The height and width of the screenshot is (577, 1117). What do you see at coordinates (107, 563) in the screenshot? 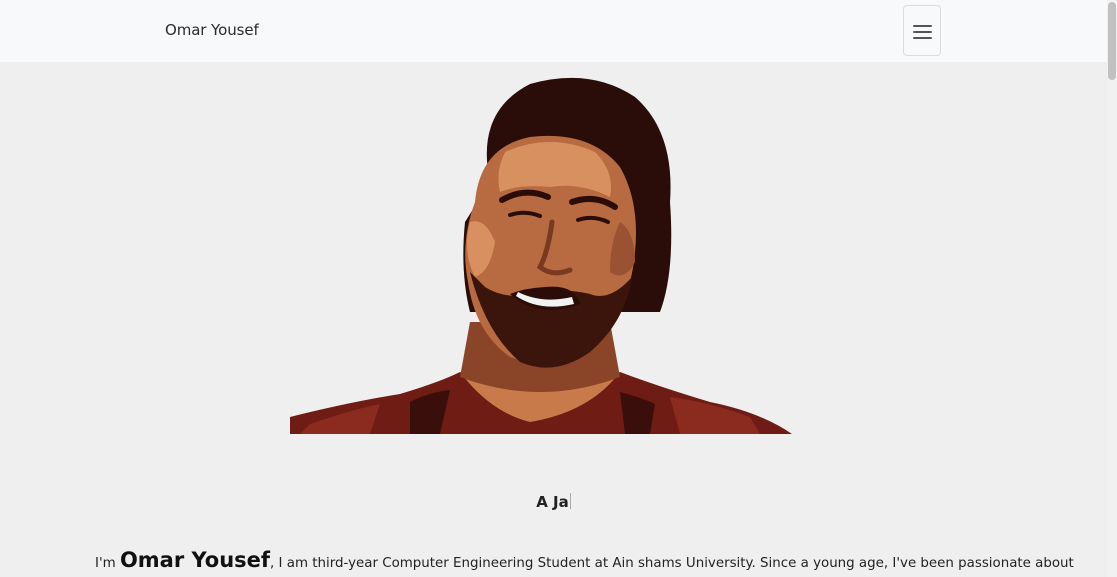
I see `intro-prefix: I'm` at bounding box center [107, 563].